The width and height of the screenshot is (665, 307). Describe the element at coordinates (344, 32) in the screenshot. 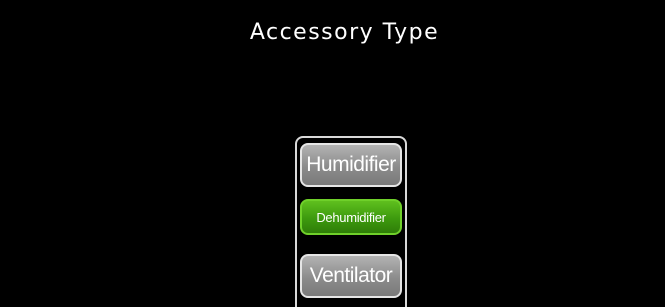

I see `page-title: Accessory Type` at that location.